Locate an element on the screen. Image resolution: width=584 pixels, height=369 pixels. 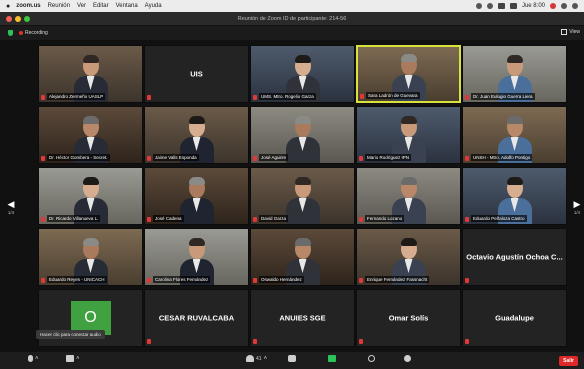
meeting-toolbar: ˄ ˄ 41 ˄ Salir is located at coordinates (292, 360).